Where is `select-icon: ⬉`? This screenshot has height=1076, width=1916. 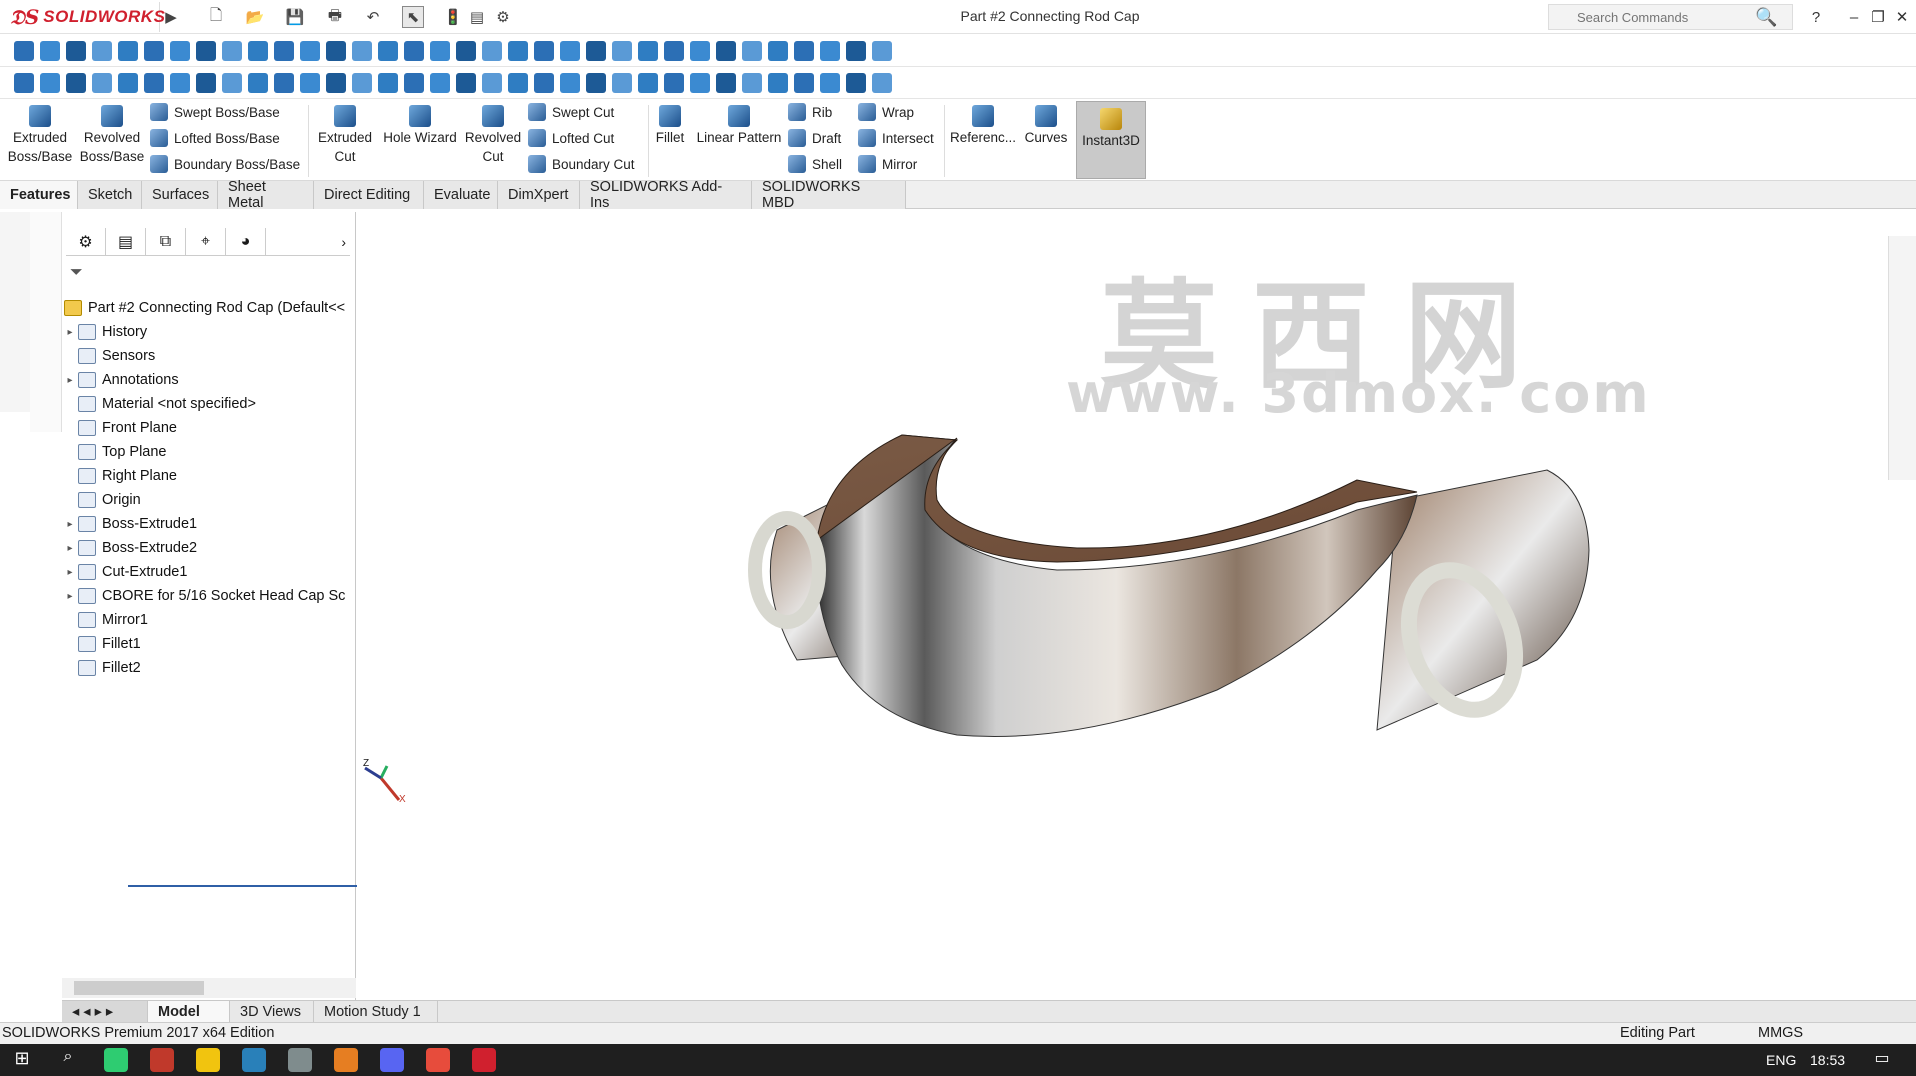 select-icon: ⬉ is located at coordinates (413, 17).